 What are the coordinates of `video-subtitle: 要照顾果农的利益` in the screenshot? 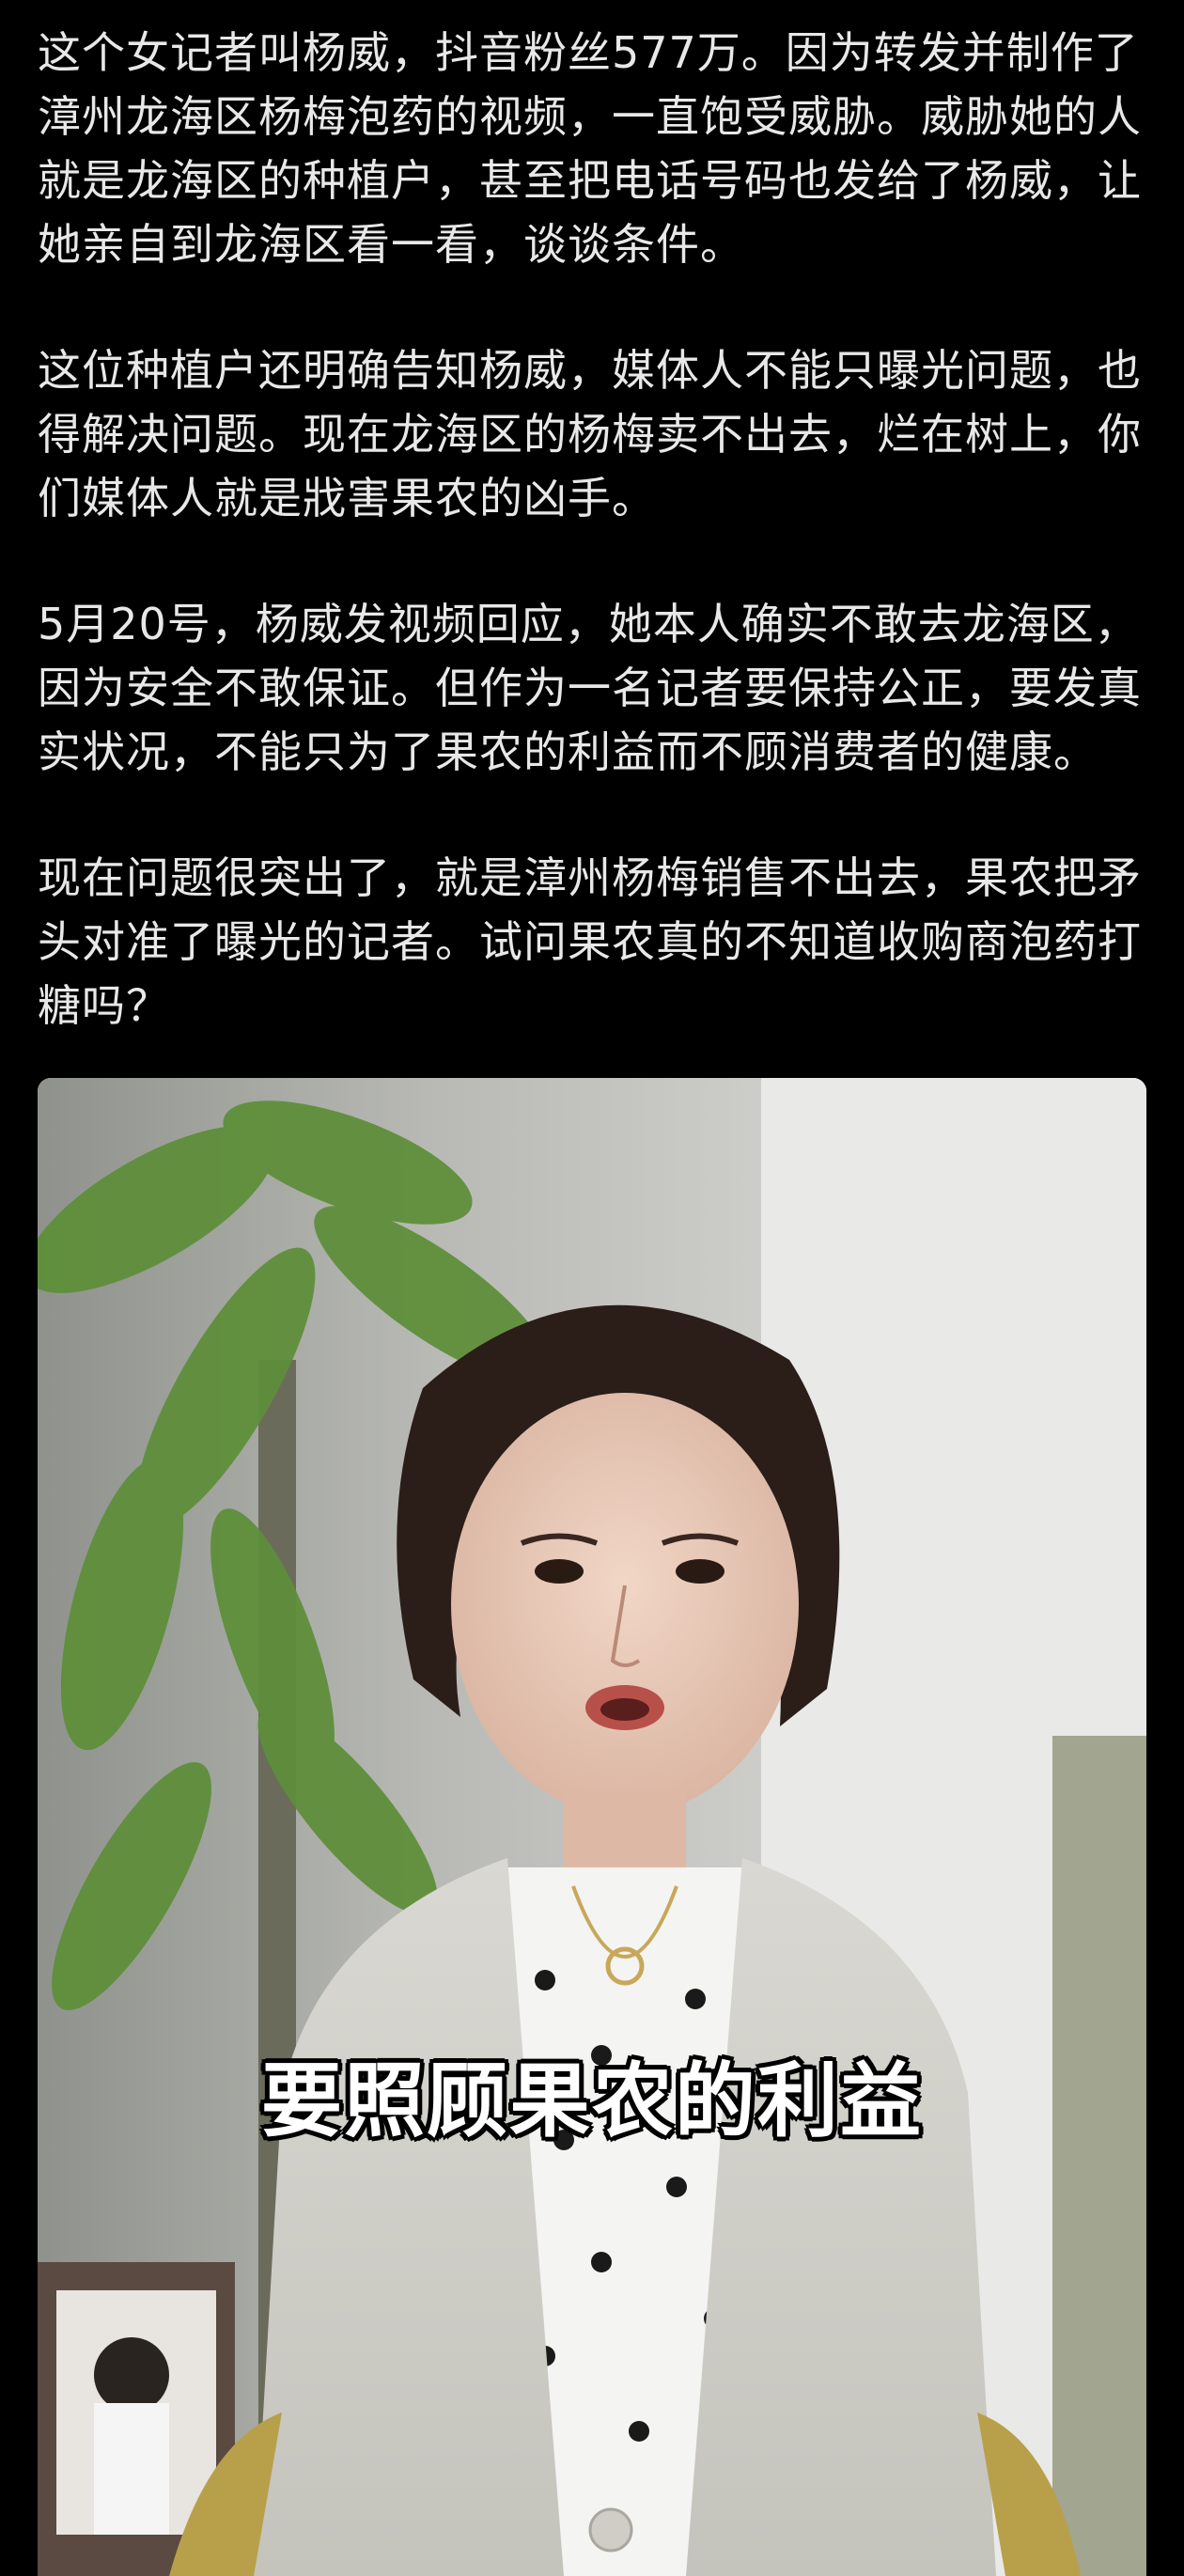 It's located at (592, 2101).